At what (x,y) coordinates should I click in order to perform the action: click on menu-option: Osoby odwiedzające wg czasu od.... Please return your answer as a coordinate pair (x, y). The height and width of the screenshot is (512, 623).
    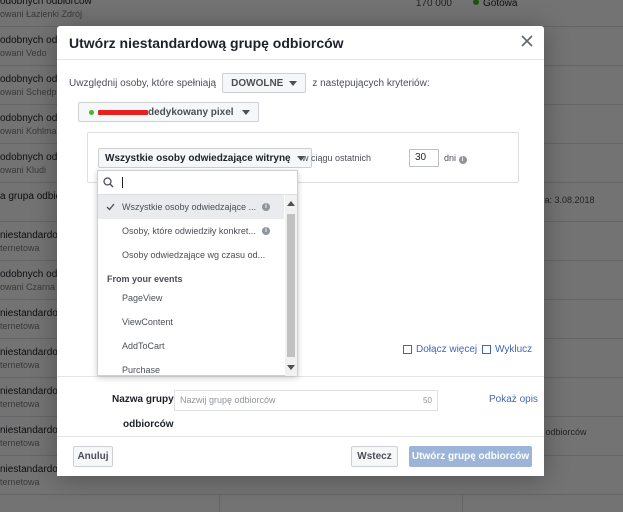
    Looking at the image, I should click on (191, 255).